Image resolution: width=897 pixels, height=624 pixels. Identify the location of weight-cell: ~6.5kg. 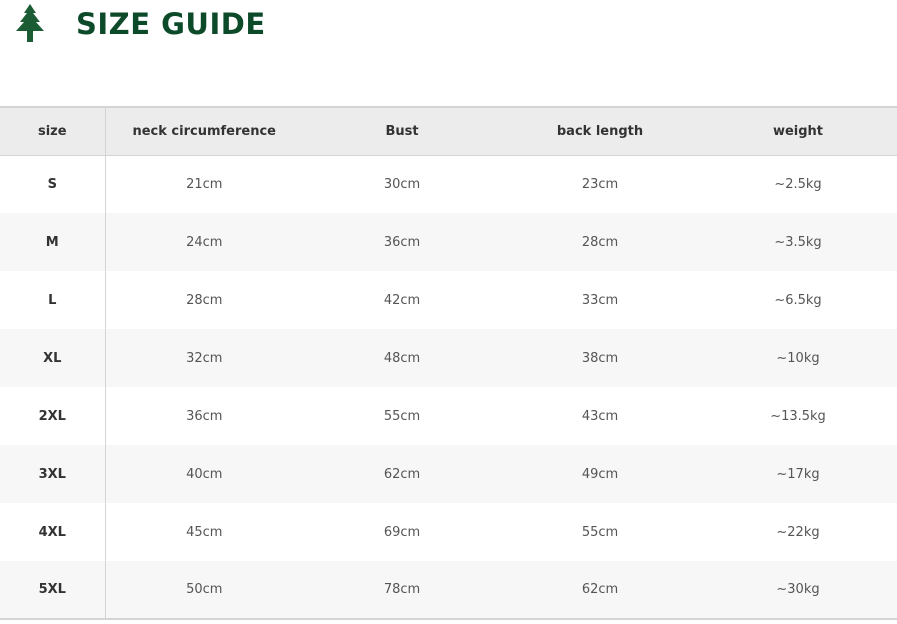
(798, 300).